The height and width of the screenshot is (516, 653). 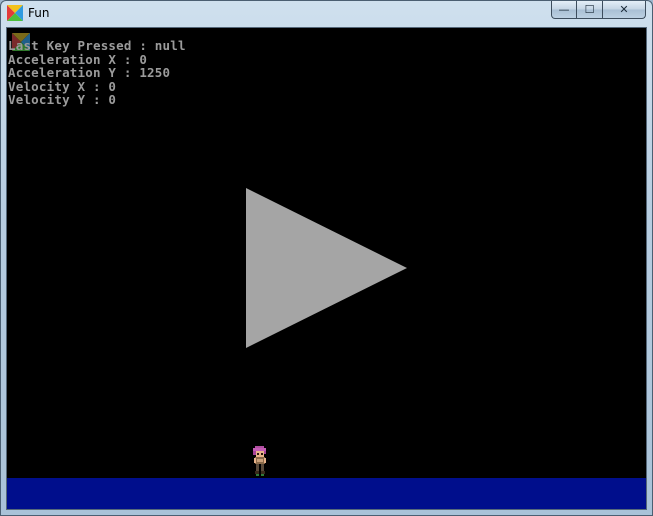 I want to click on maximize-button: ☐, so click(x=590, y=10).